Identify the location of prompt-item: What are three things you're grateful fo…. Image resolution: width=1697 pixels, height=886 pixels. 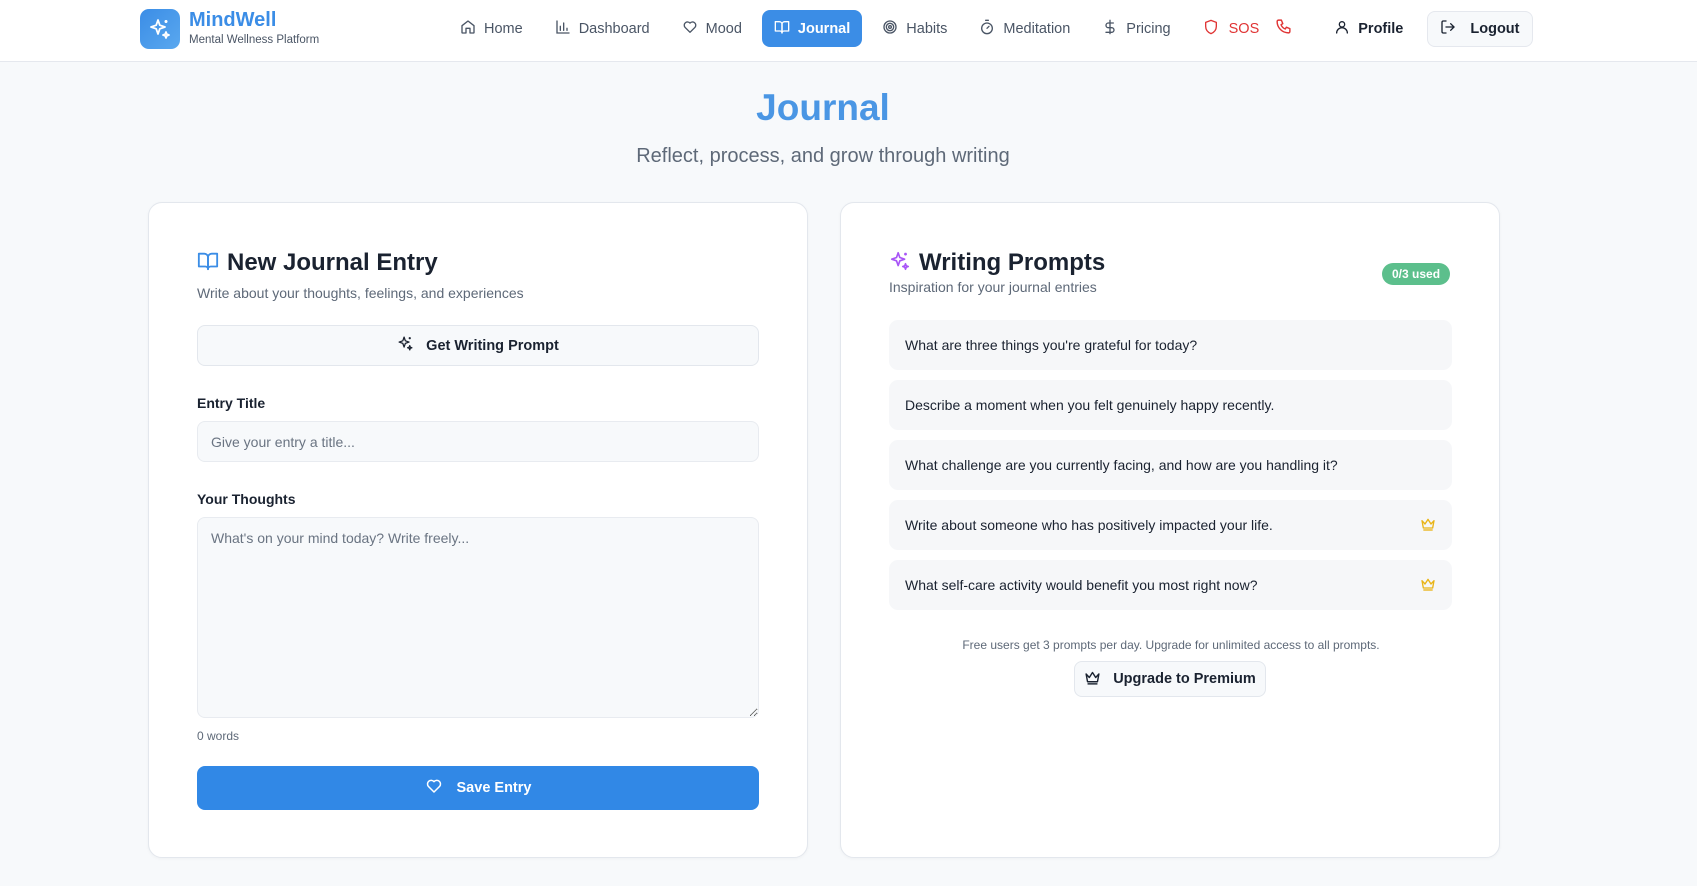
(1170, 345).